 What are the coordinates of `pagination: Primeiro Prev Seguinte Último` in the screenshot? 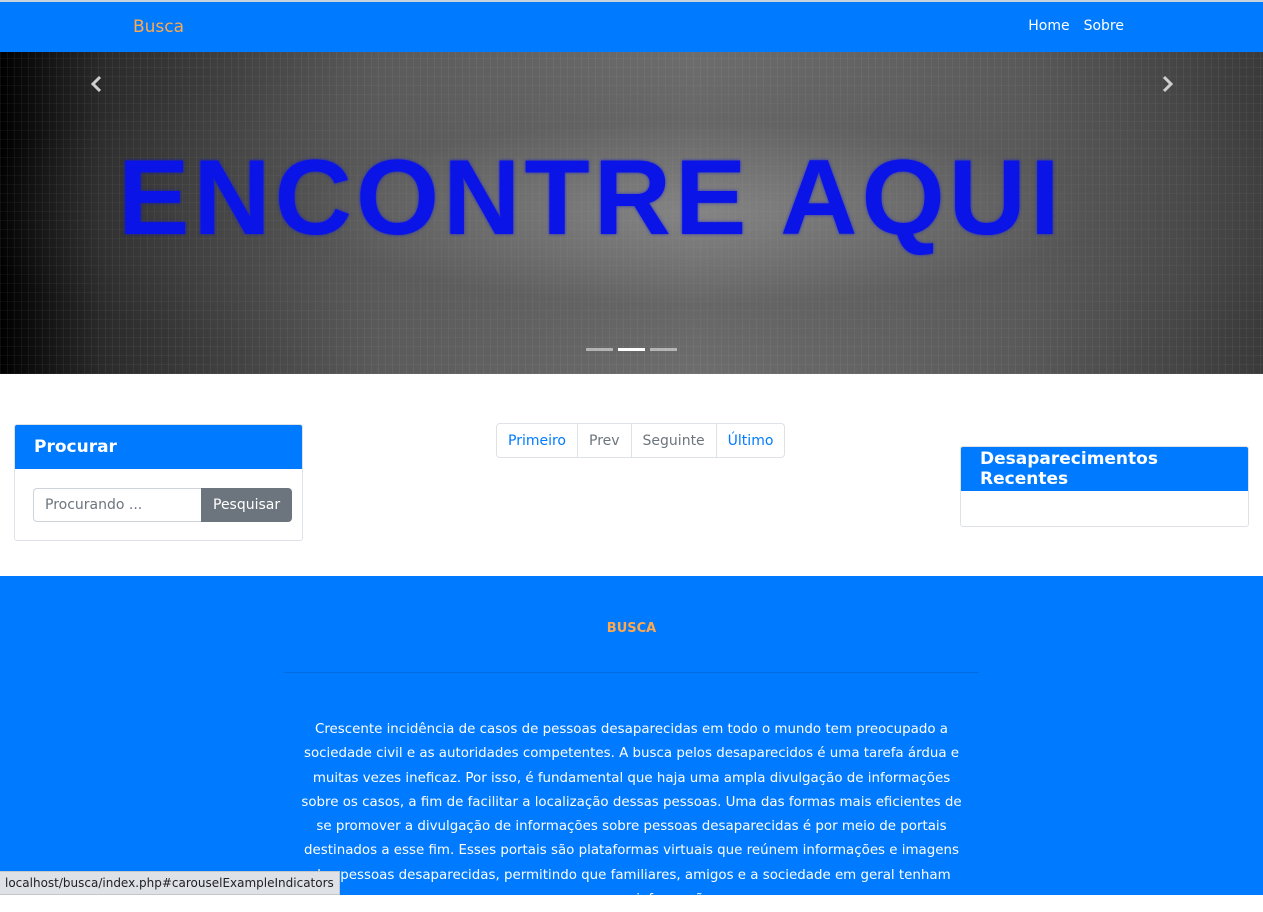 It's located at (641, 440).